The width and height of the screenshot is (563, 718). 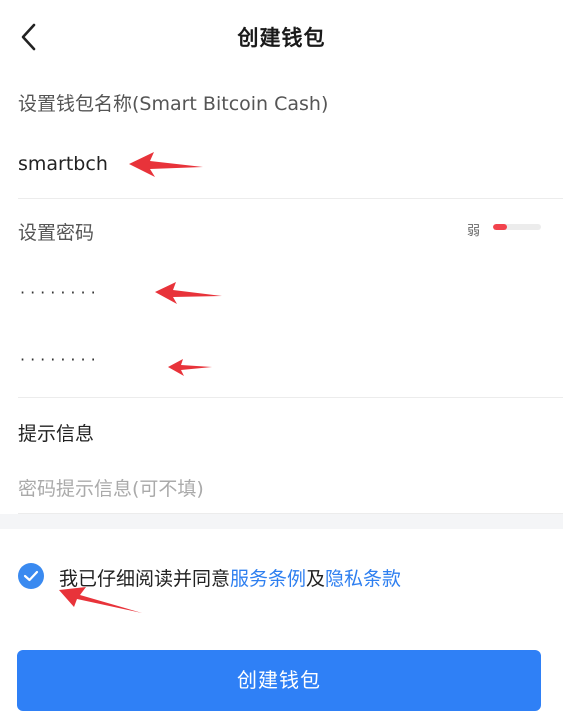 I want to click on wallet-name-label: 设置钱包名称(Smart Bitcoin Cash), so click(x=173, y=104).